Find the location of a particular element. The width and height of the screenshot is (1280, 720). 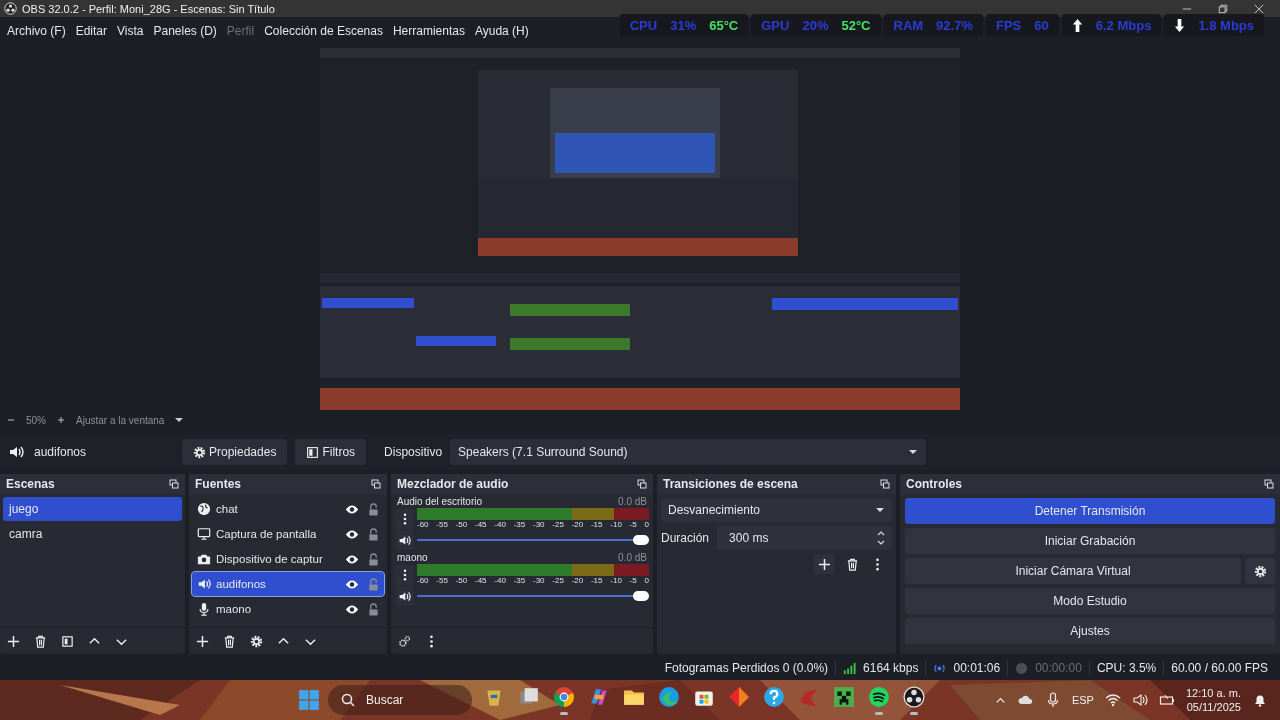

signal-bars-icon is located at coordinates (850, 668).